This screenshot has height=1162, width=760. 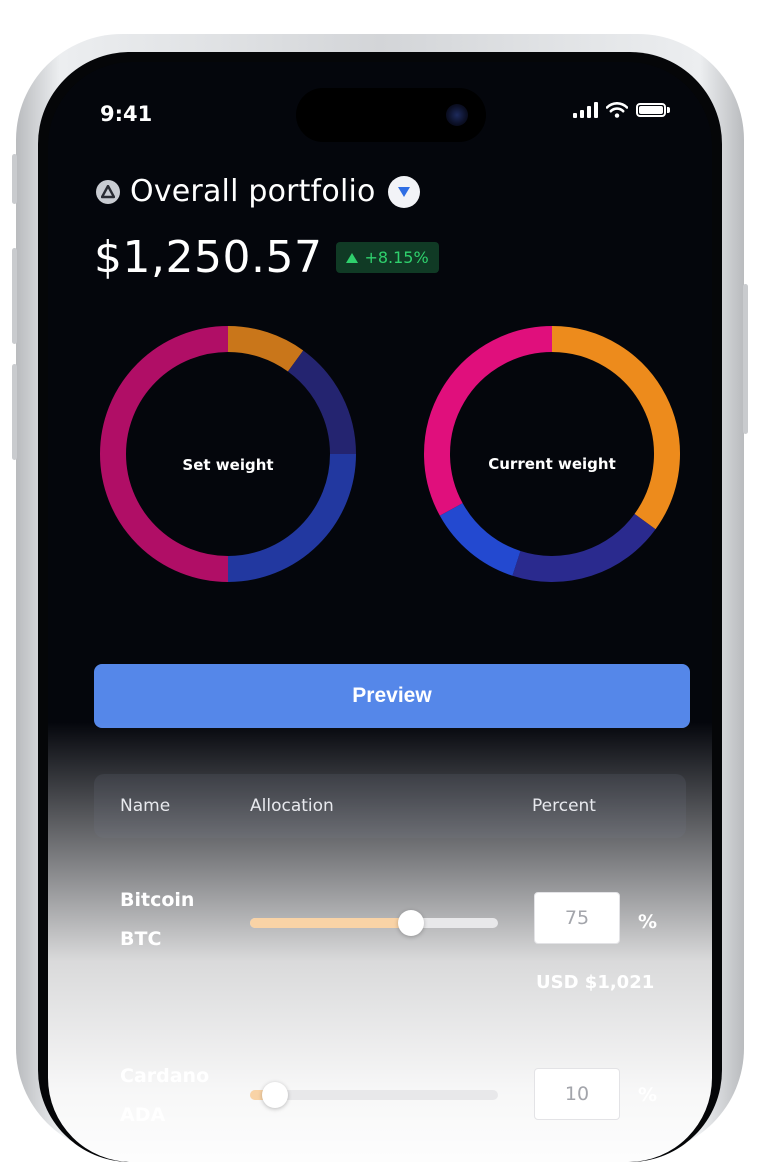 What do you see at coordinates (208, 257) in the screenshot?
I see `portfolio-balance: $1,250.57` at bounding box center [208, 257].